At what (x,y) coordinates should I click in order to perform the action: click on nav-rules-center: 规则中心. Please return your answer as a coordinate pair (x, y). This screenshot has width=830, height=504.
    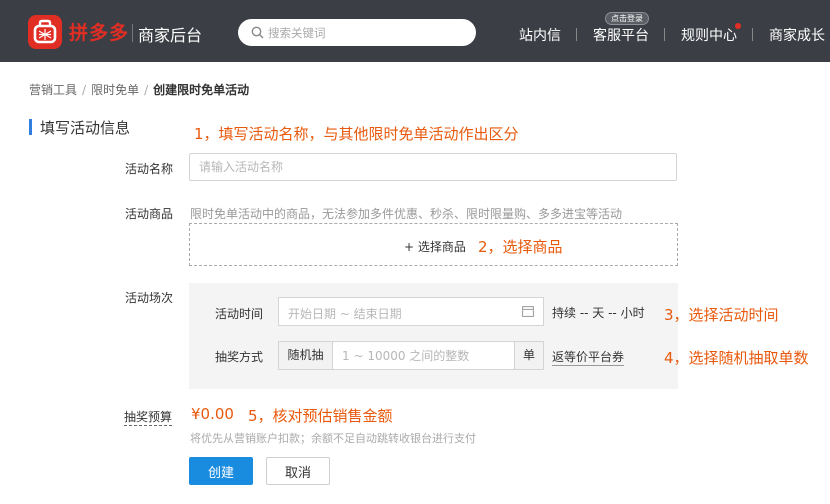
    Looking at the image, I should click on (709, 35).